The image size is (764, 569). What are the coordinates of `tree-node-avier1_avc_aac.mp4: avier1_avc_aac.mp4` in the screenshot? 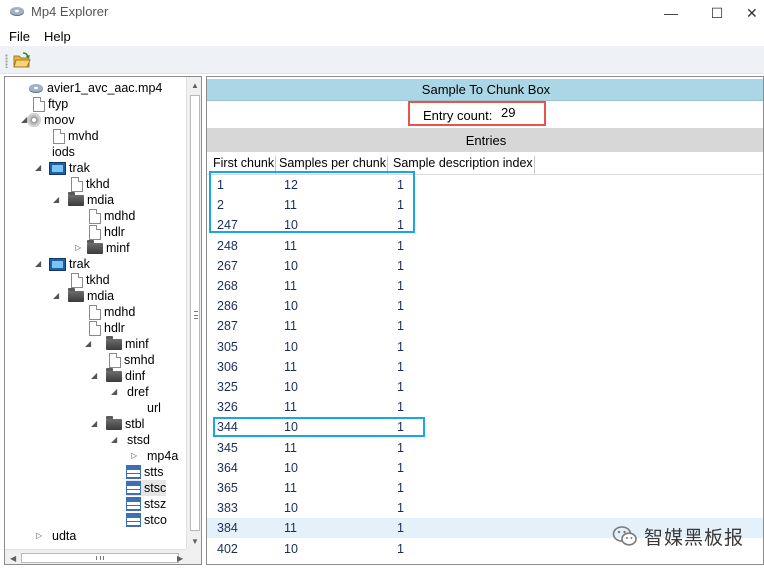 It's located at (95, 88).